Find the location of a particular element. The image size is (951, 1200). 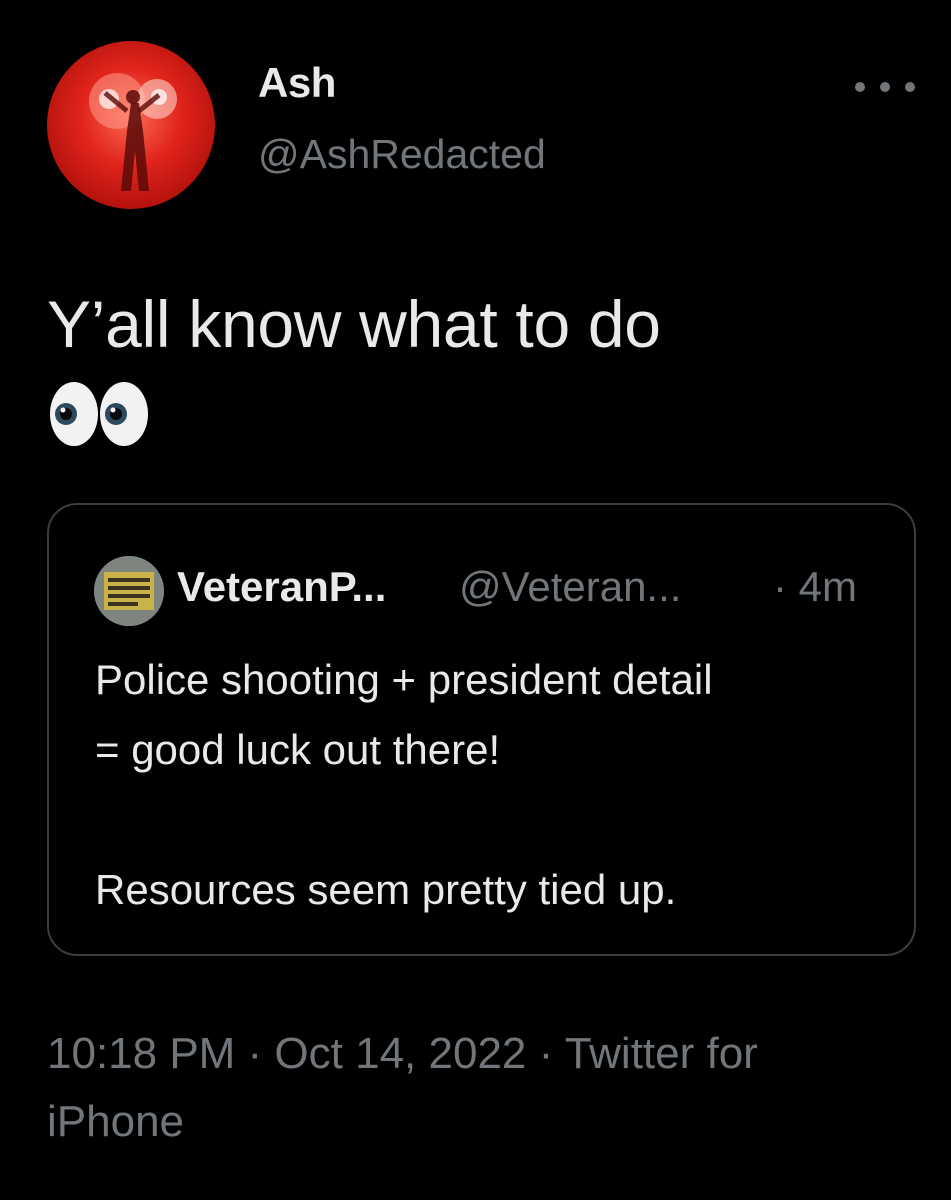

tweet-text: Y’all know what to do is located at coordinates (354, 324).